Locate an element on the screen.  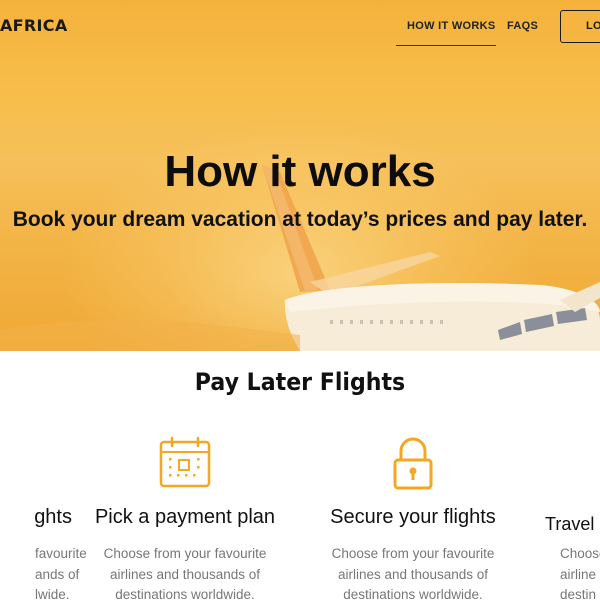
brand-logo: AFRICA is located at coordinates (34, 25).